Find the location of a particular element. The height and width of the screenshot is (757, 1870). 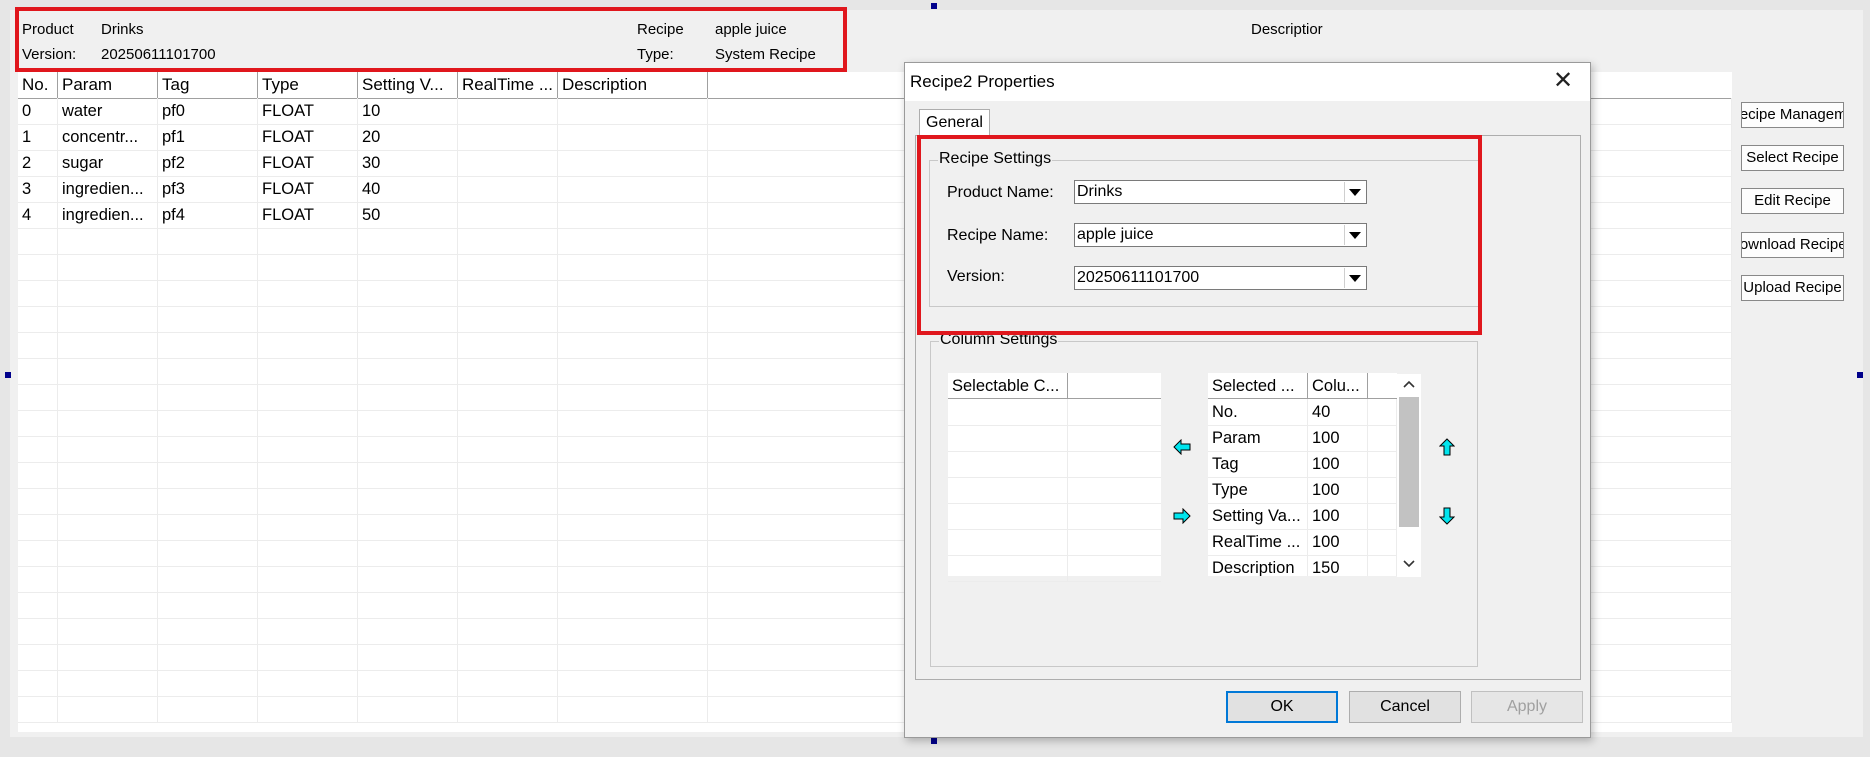

edit-recipe-button: Edit Recipe is located at coordinates (1792, 201).